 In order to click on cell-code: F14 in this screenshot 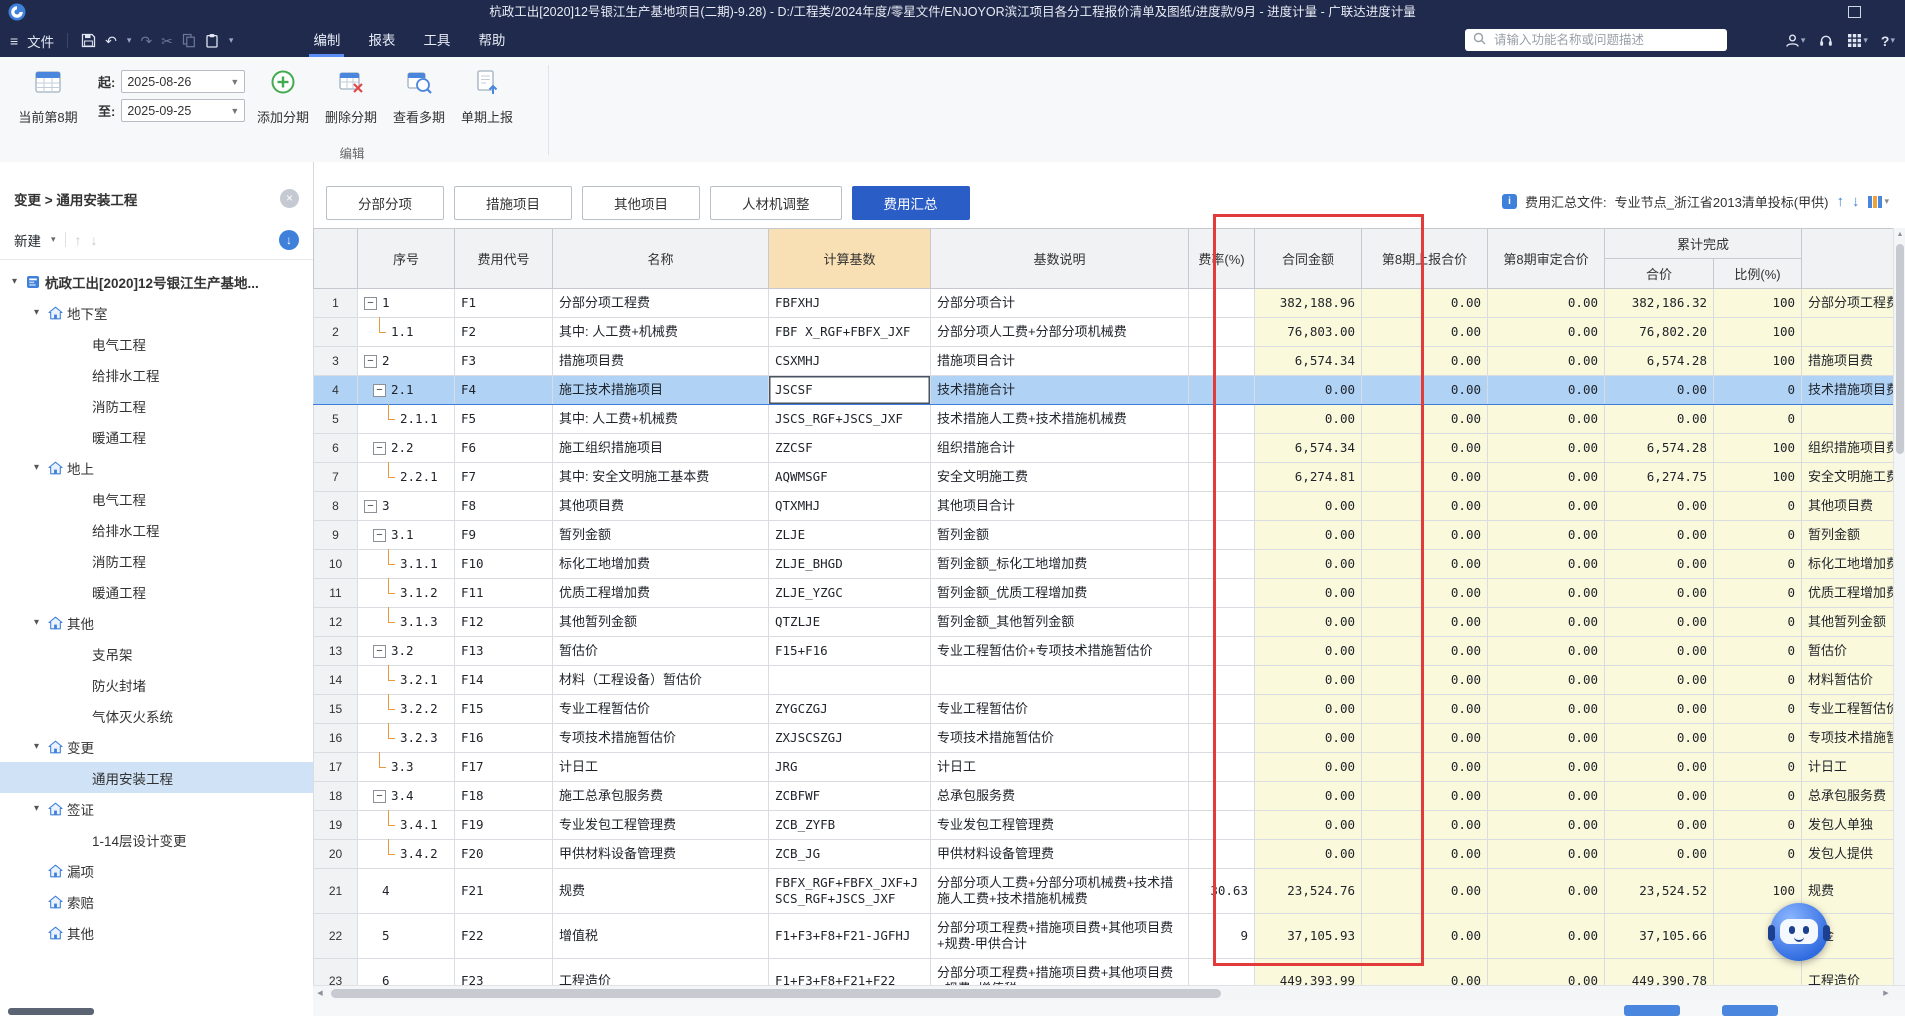, I will do `click(503, 680)`.